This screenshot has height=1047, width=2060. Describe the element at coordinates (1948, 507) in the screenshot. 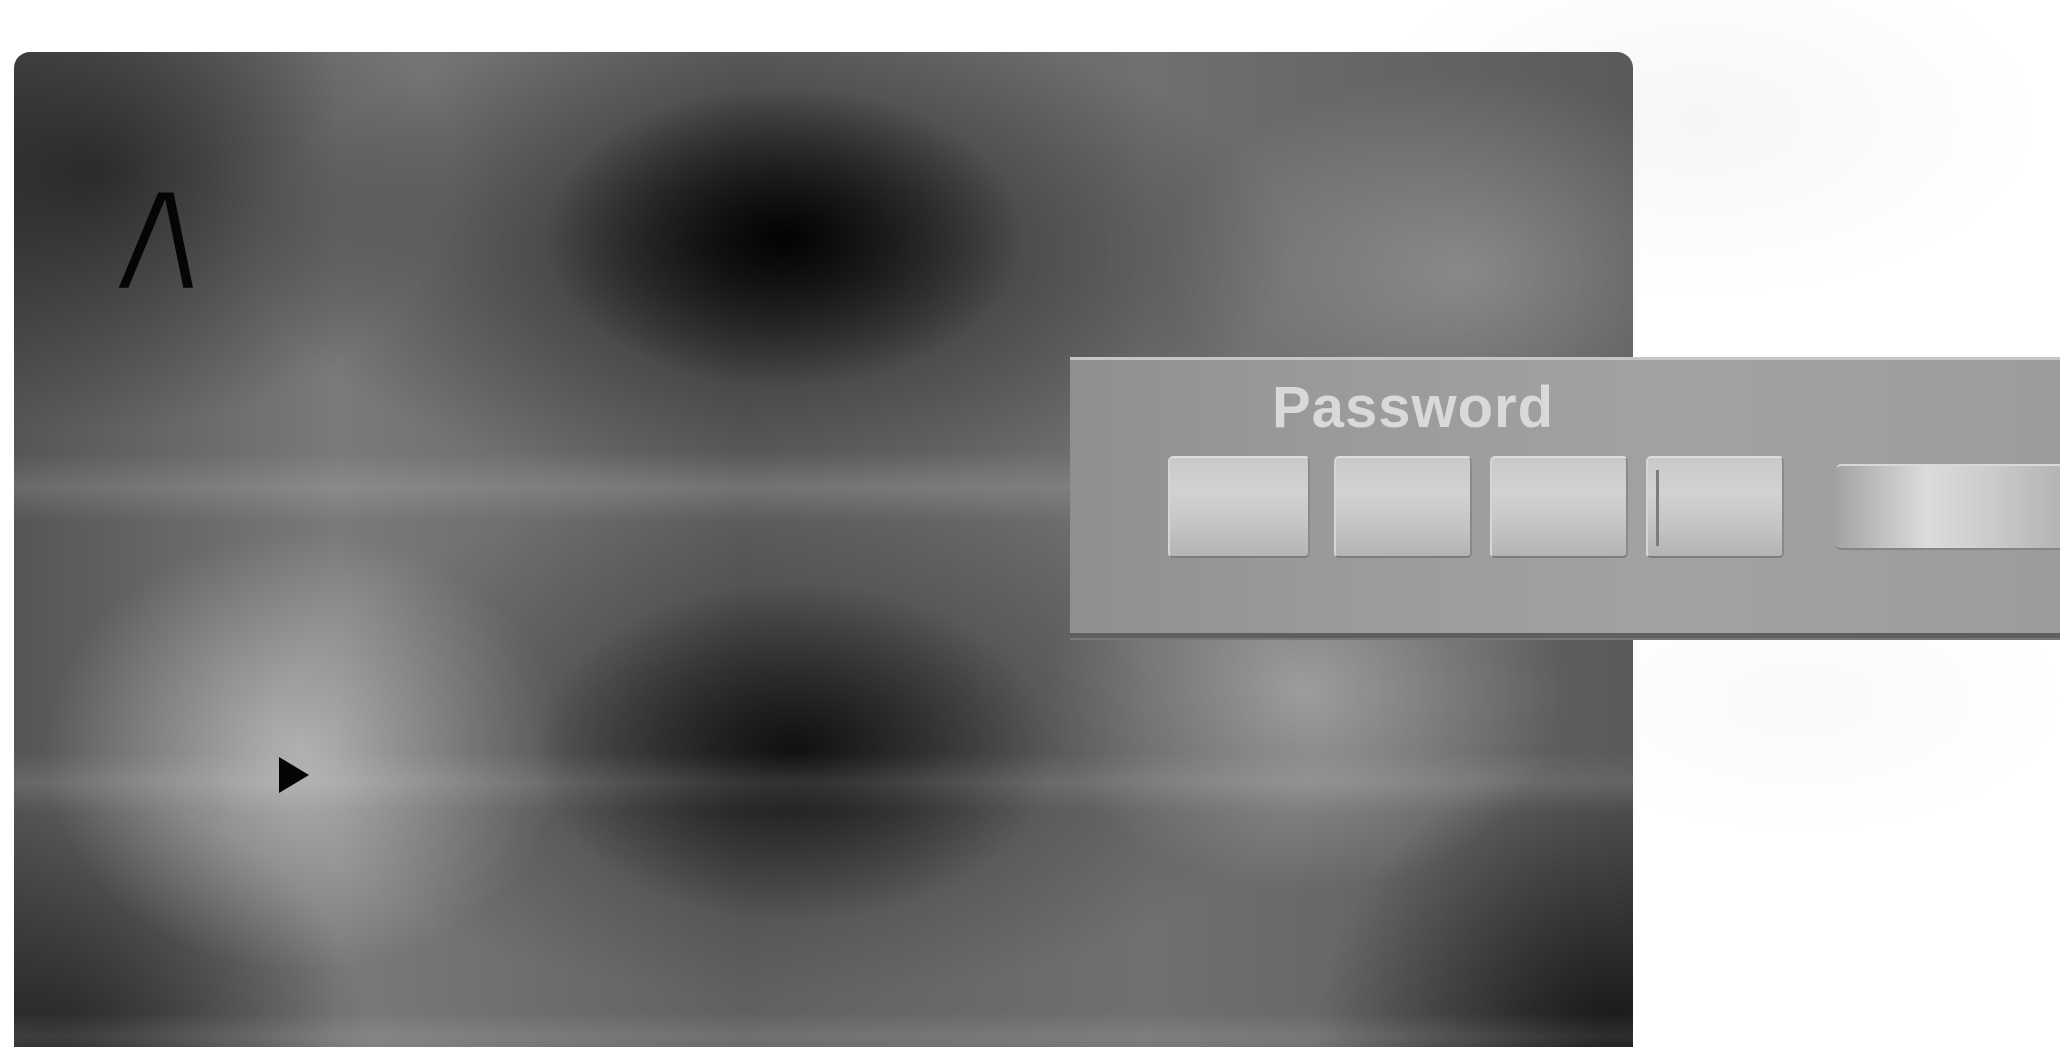

I see `password-confirm-field` at that location.